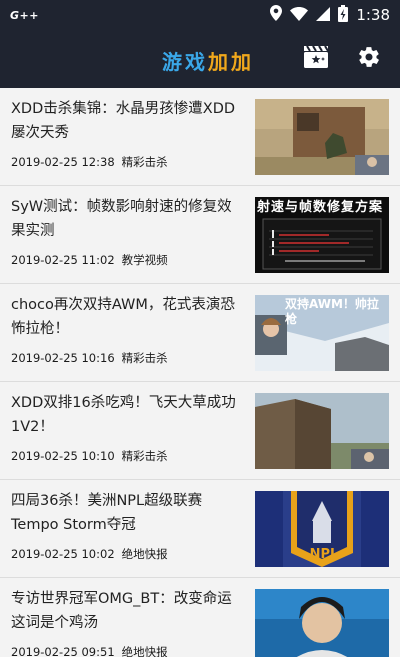 This screenshot has width=400, height=657. Describe the element at coordinates (123, 317) in the screenshot. I see `article-title: choco再次双持AWM，花式表演恐怖拉枪！` at that location.